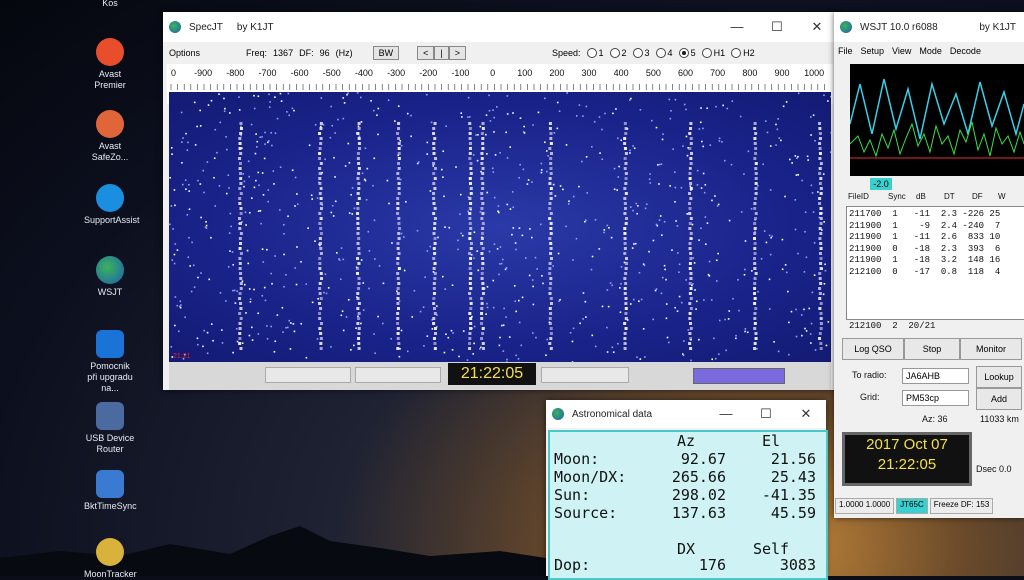  Describe the element at coordinates (110, 428) in the screenshot. I see `desktop-icon-usb-router: USB Device Router` at that location.